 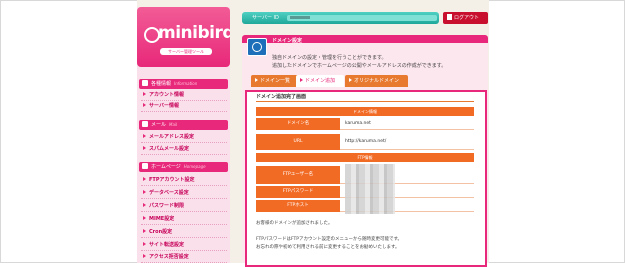 What do you see at coordinates (184, 138) in the screenshot?
I see `sidebar-item-mail-address: メールアドレス設定` at bounding box center [184, 138].